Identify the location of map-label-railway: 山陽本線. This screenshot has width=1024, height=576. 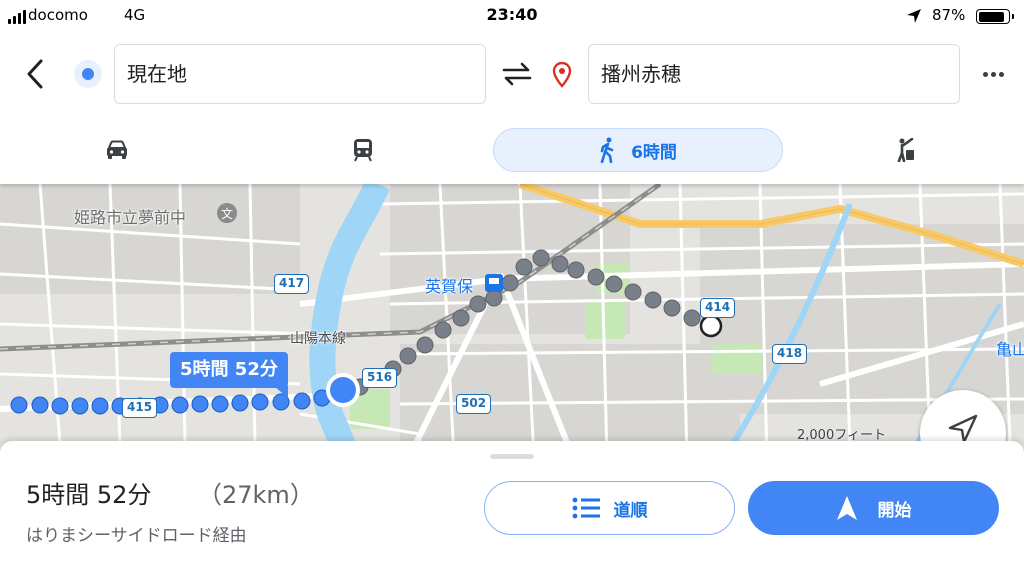
(318, 339).